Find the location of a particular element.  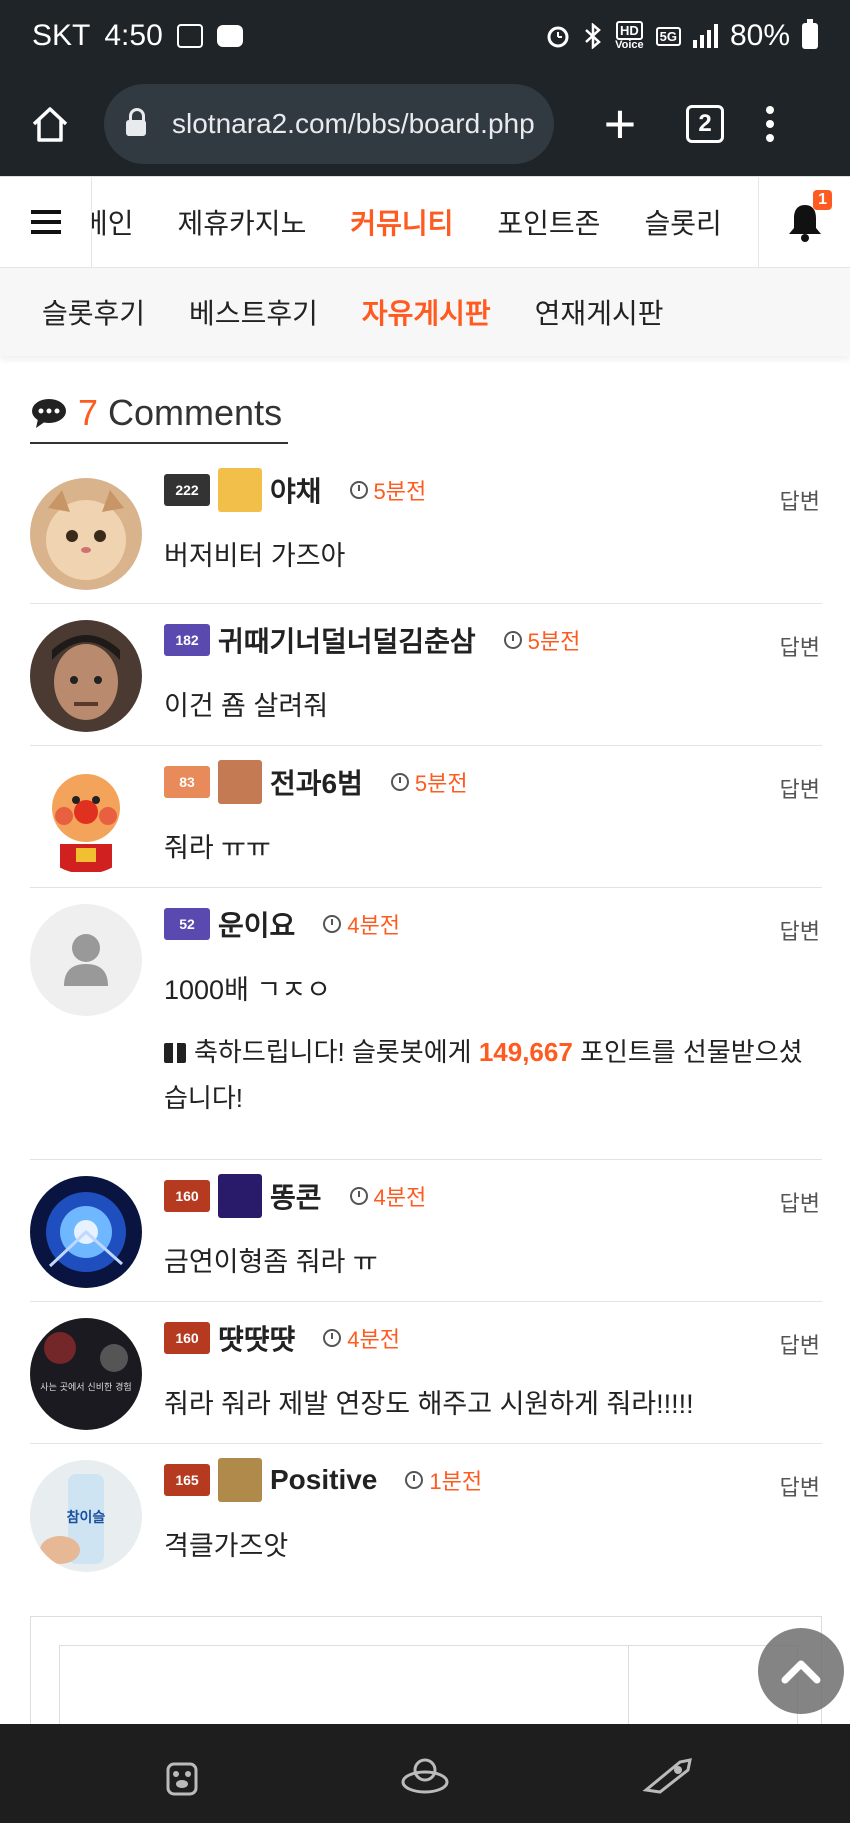

main-nav-scroll: 메인 제휴카지노 커뮤니티 포인트존 슬롯리 is located at coordinates (425, 222).